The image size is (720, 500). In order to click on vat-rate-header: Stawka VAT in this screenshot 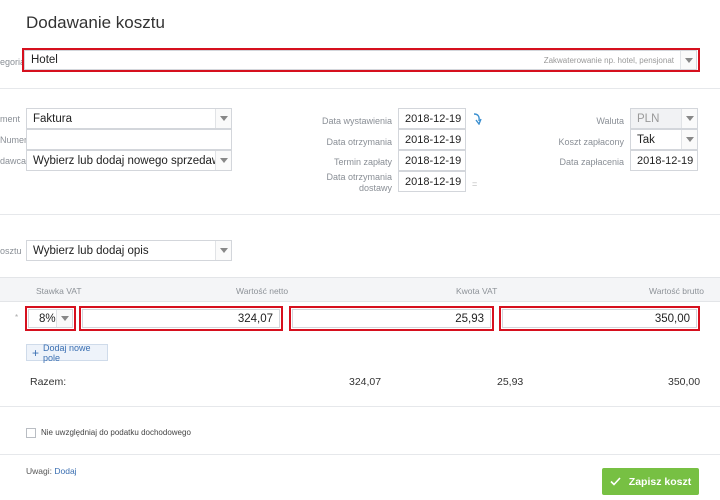, I will do `click(59, 291)`.